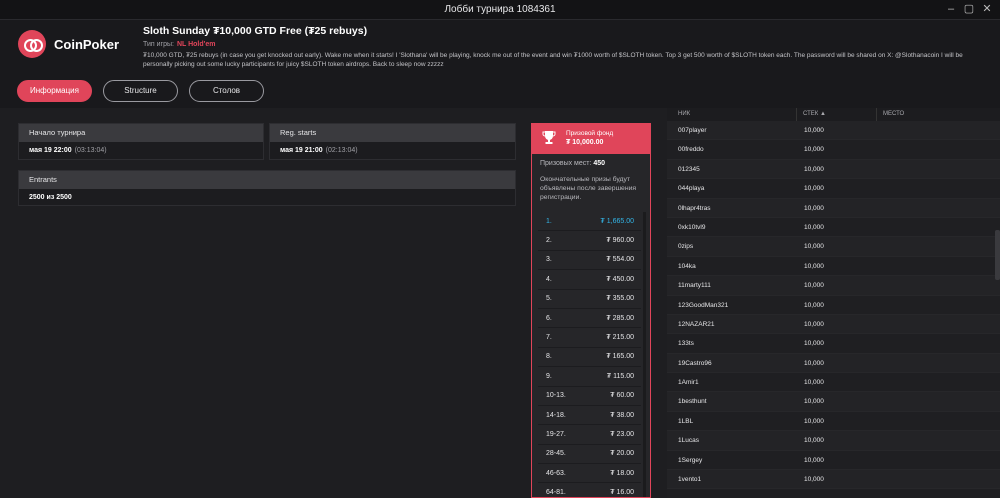 This screenshot has width=1000, height=498. What do you see at coordinates (68, 150) in the screenshot?
I see `start-time-value: мая 19 22:00 (03:13:04)` at bounding box center [68, 150].